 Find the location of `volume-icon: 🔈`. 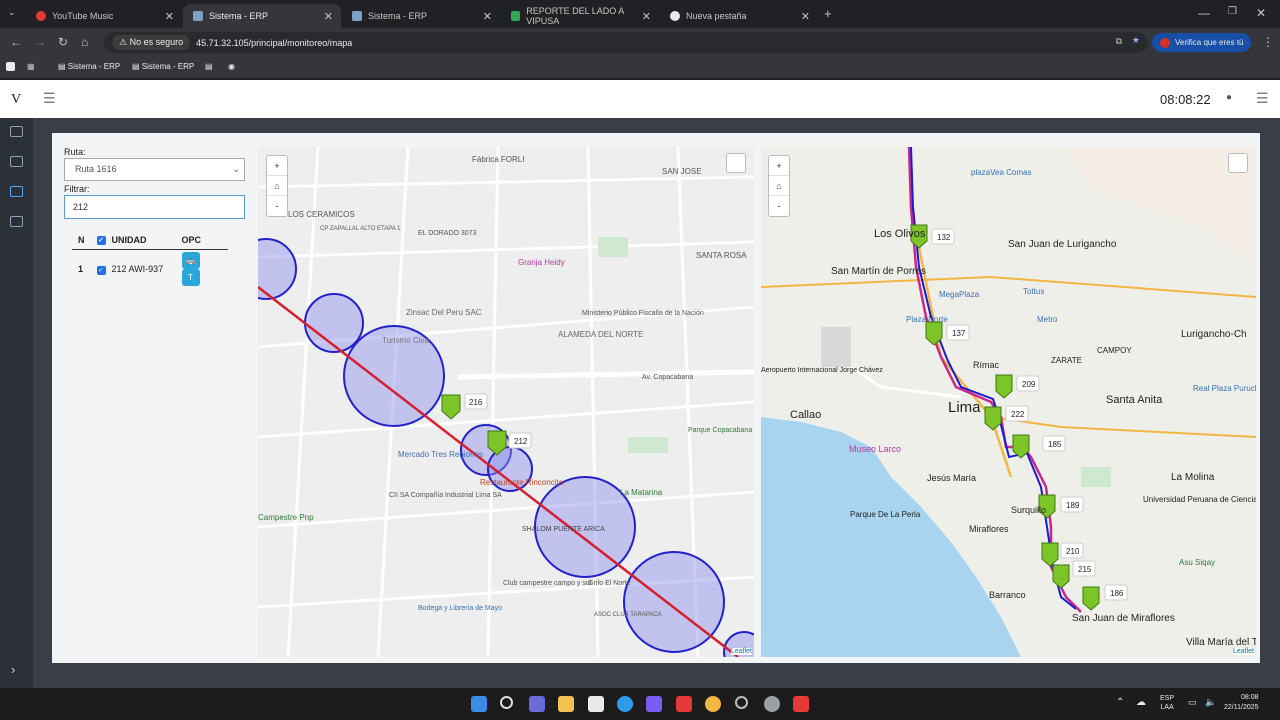

volume-icon: 🔈 is located at coordinates (1210, 702).